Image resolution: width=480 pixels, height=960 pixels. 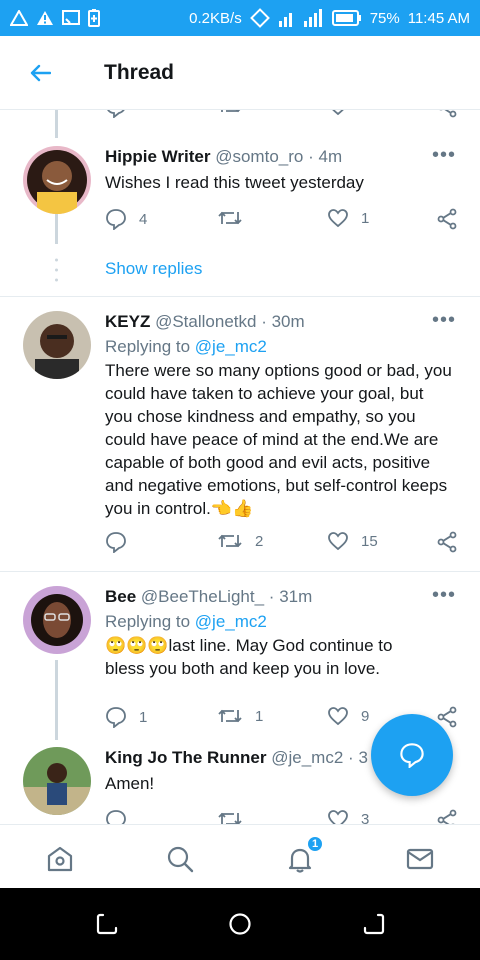 What do you see at coordinates (19, 18) in the screenshot?
I see `triangle-warning-icon` at bounding box center [19, 18].